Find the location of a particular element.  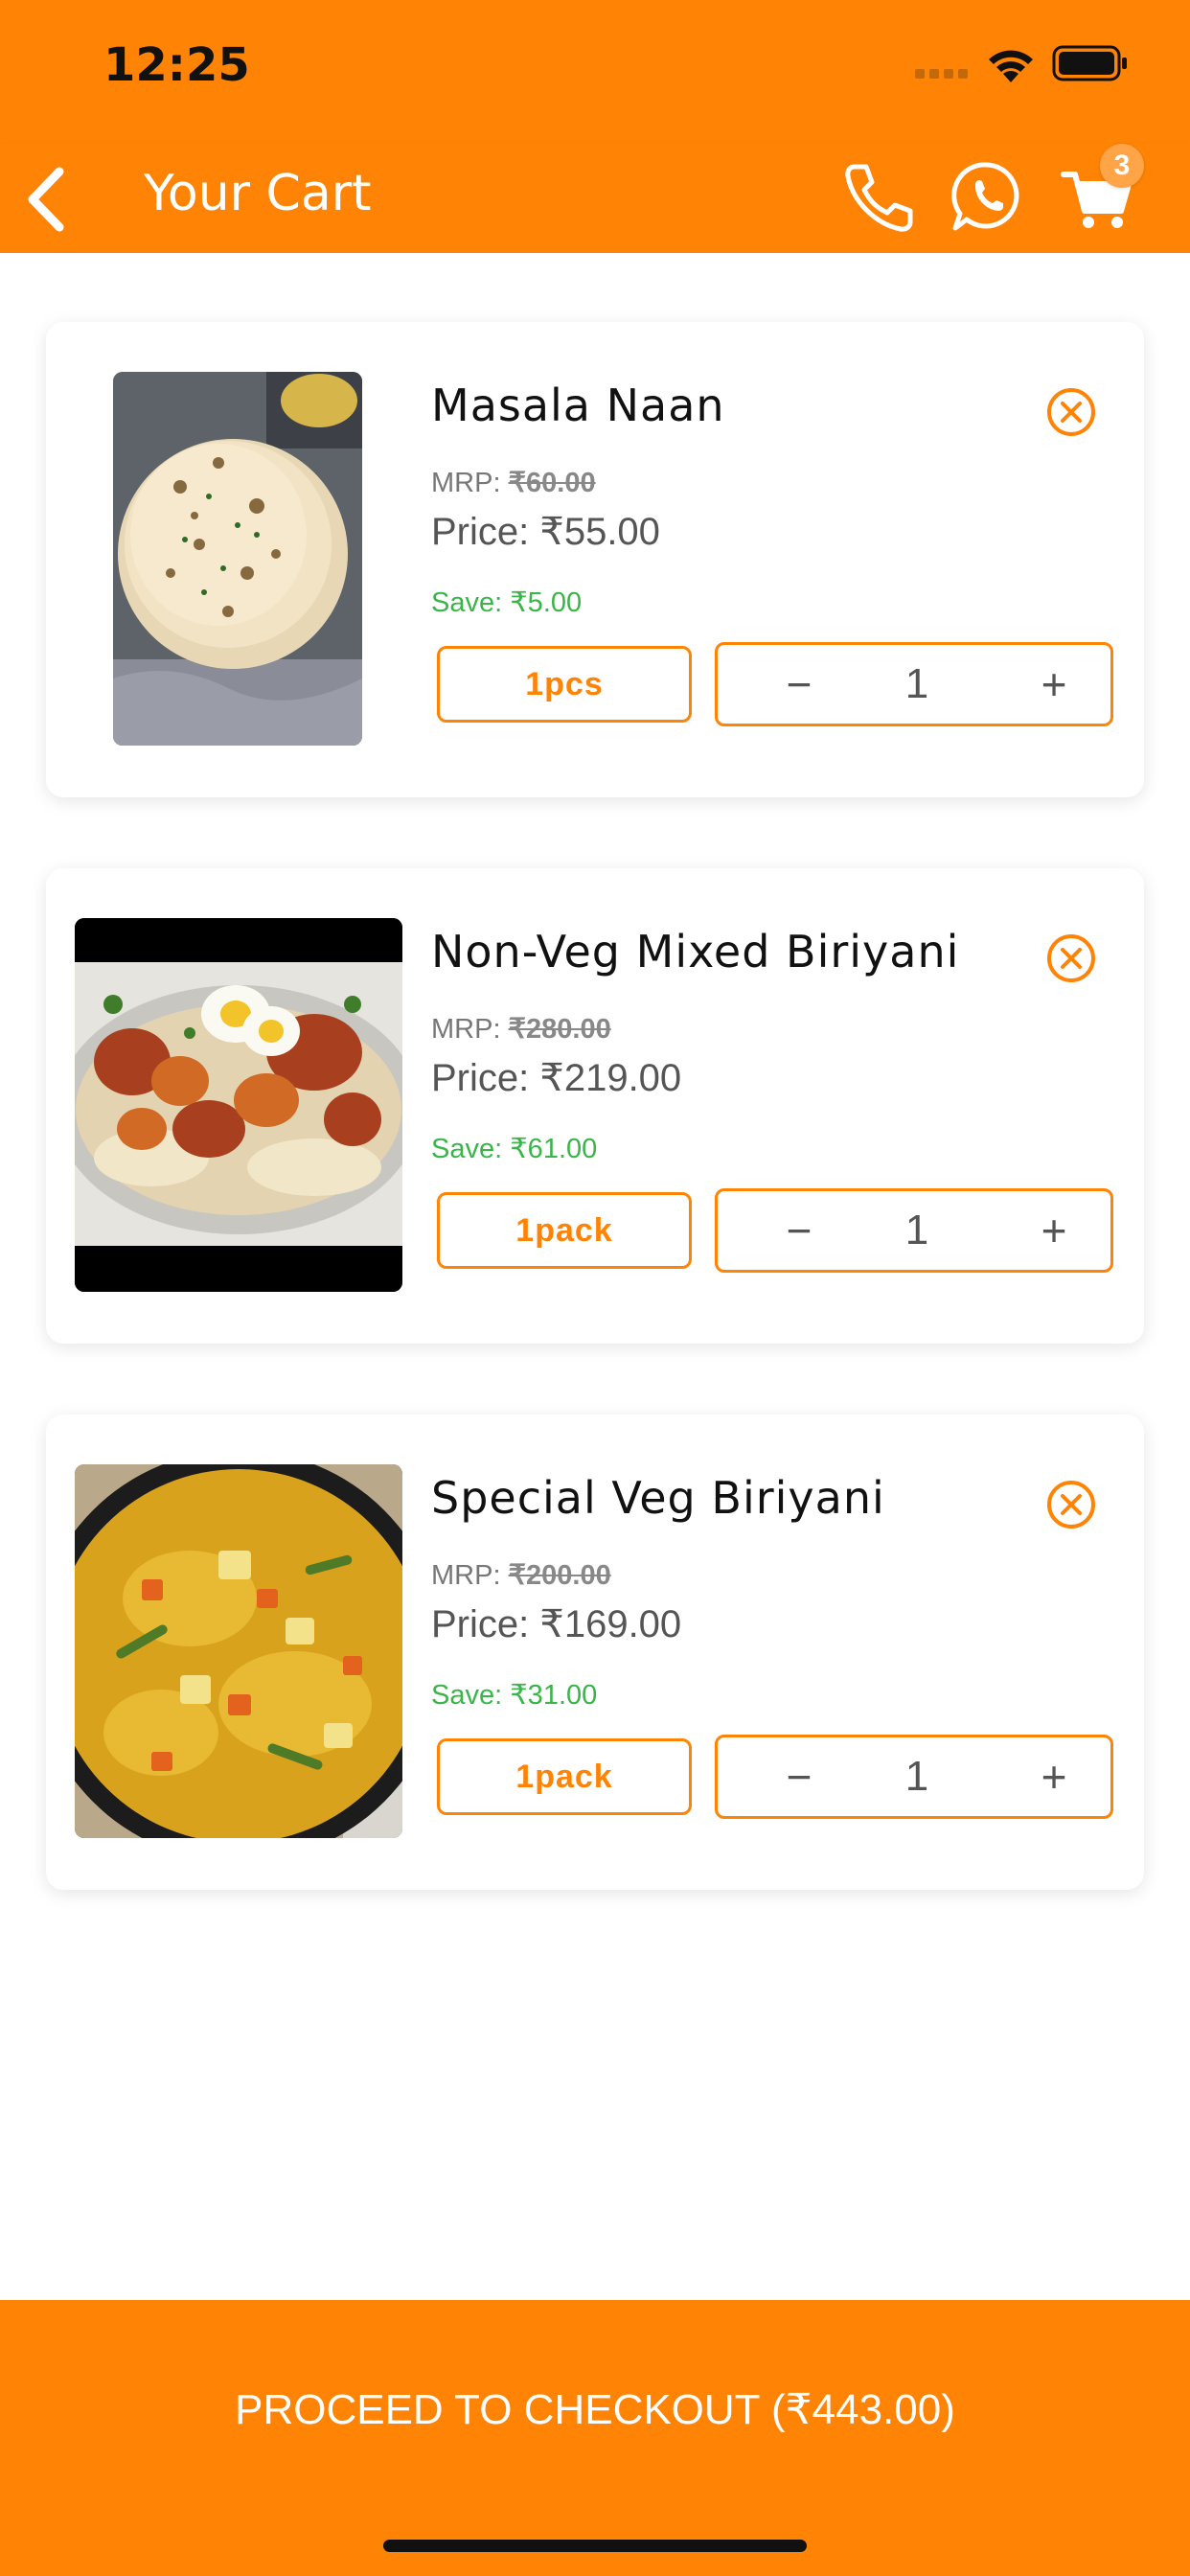

save-row: Save: ₹61.00 is located at coordinates (514, 1148).